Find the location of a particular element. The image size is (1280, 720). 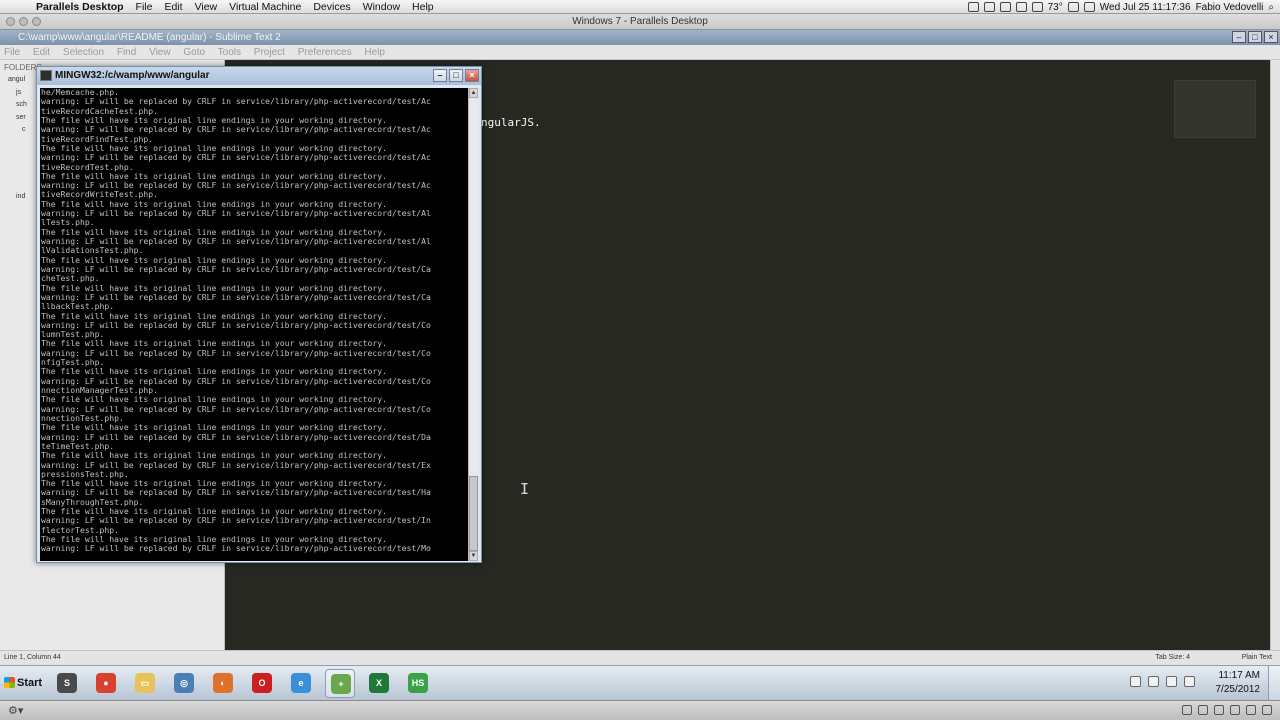

taskbar-app-sublime-text: S is located at coordinates (67, 683).